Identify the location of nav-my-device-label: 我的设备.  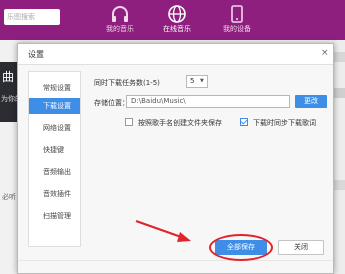
(237, 29).